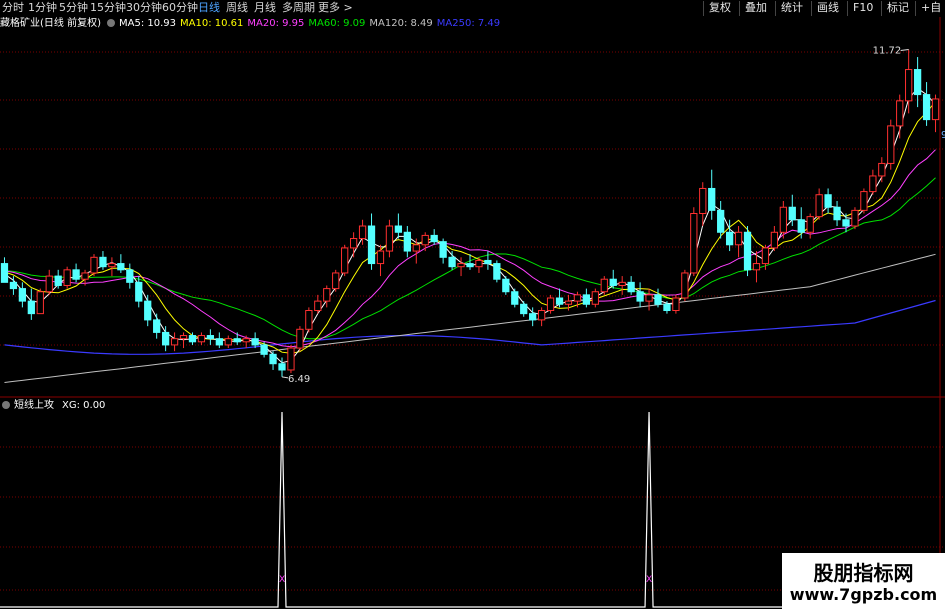 This screenshot has height=609, width=945. What do you see at coordinates (887, 51) in the screenshot?
I see `high-price-label: 11.72` at bounding box center [887, 51].